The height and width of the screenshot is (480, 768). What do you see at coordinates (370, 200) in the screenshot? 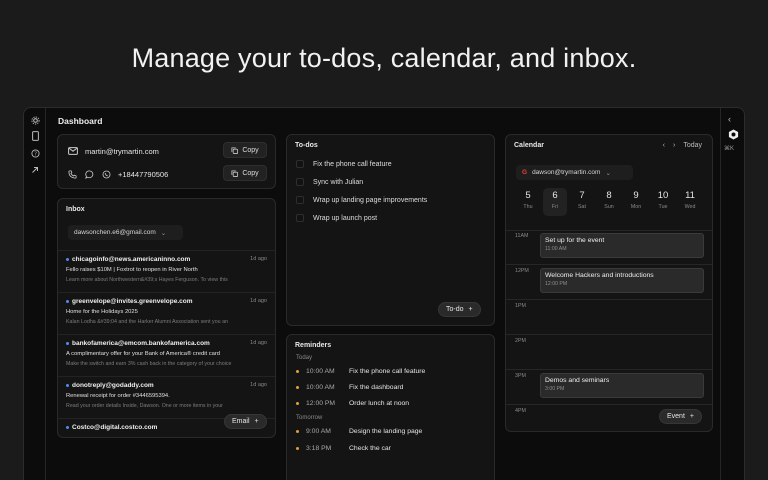
I see `todo-text: Wrap up landing page improvements` at bounding box center [370, 200].